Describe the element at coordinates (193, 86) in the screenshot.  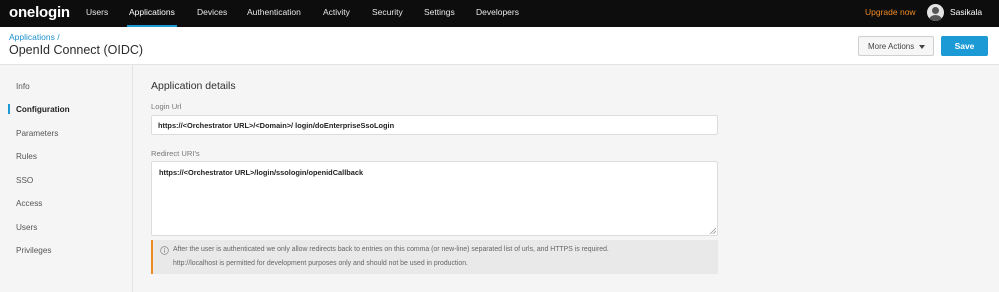
I see `section-title: Application details` at that location.